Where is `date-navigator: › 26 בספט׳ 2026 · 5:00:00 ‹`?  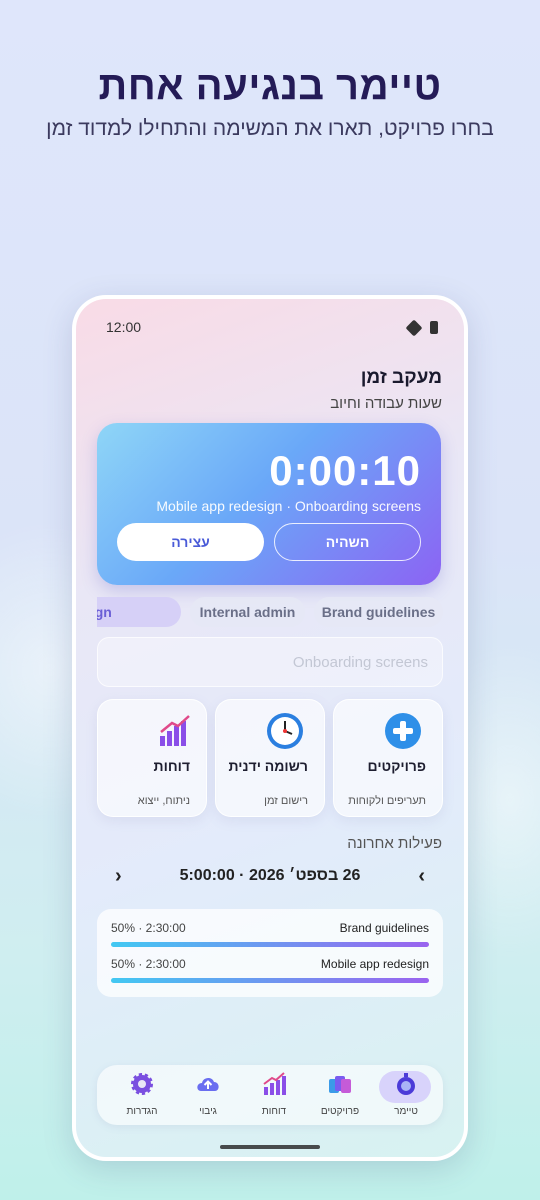 date-navigator: › 26 בספט׳ 2026 · 5:00:00 ‹ is located at coordinates (270, 877).